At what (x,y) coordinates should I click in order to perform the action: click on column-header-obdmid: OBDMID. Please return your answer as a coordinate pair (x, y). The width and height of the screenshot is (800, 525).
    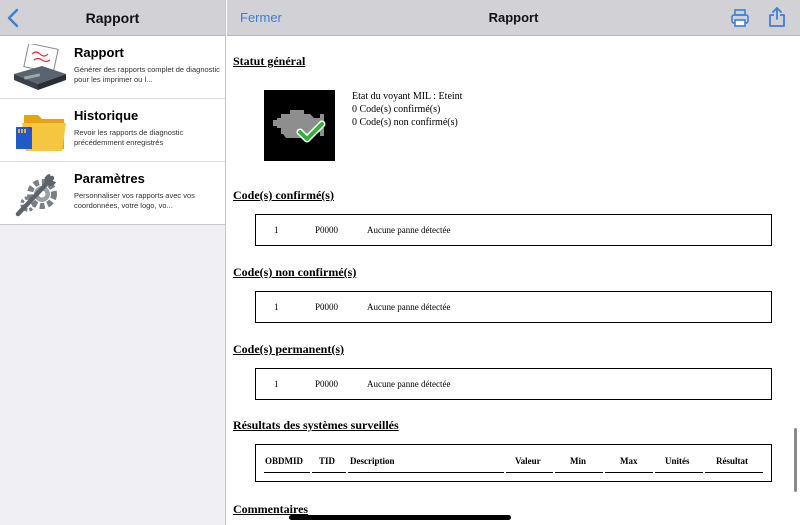
    Looking at the image, I should click on (287, 464).